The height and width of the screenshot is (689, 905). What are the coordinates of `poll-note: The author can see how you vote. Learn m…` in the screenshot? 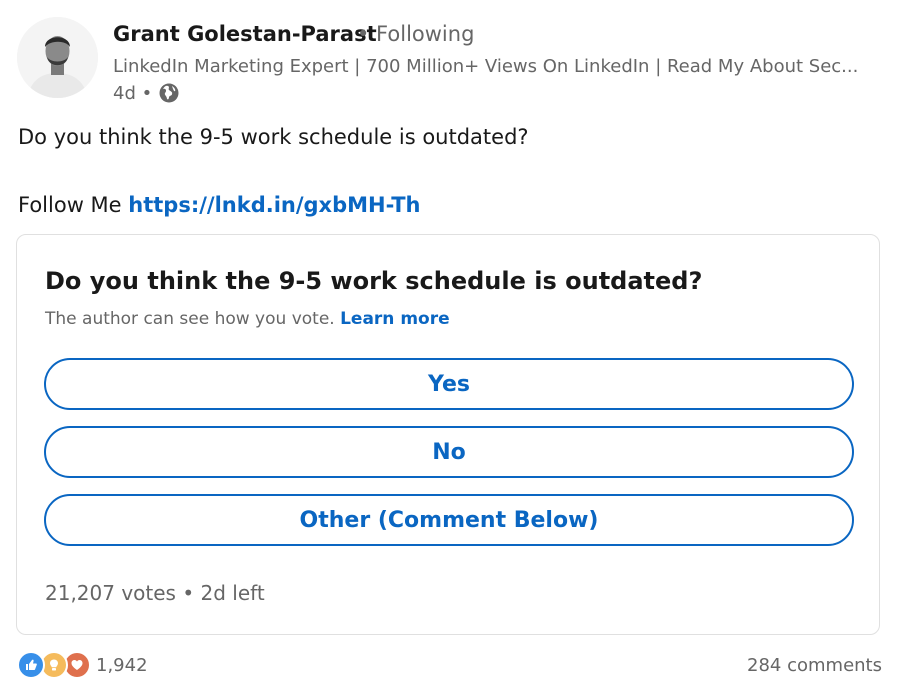 It's located at (247, 319).